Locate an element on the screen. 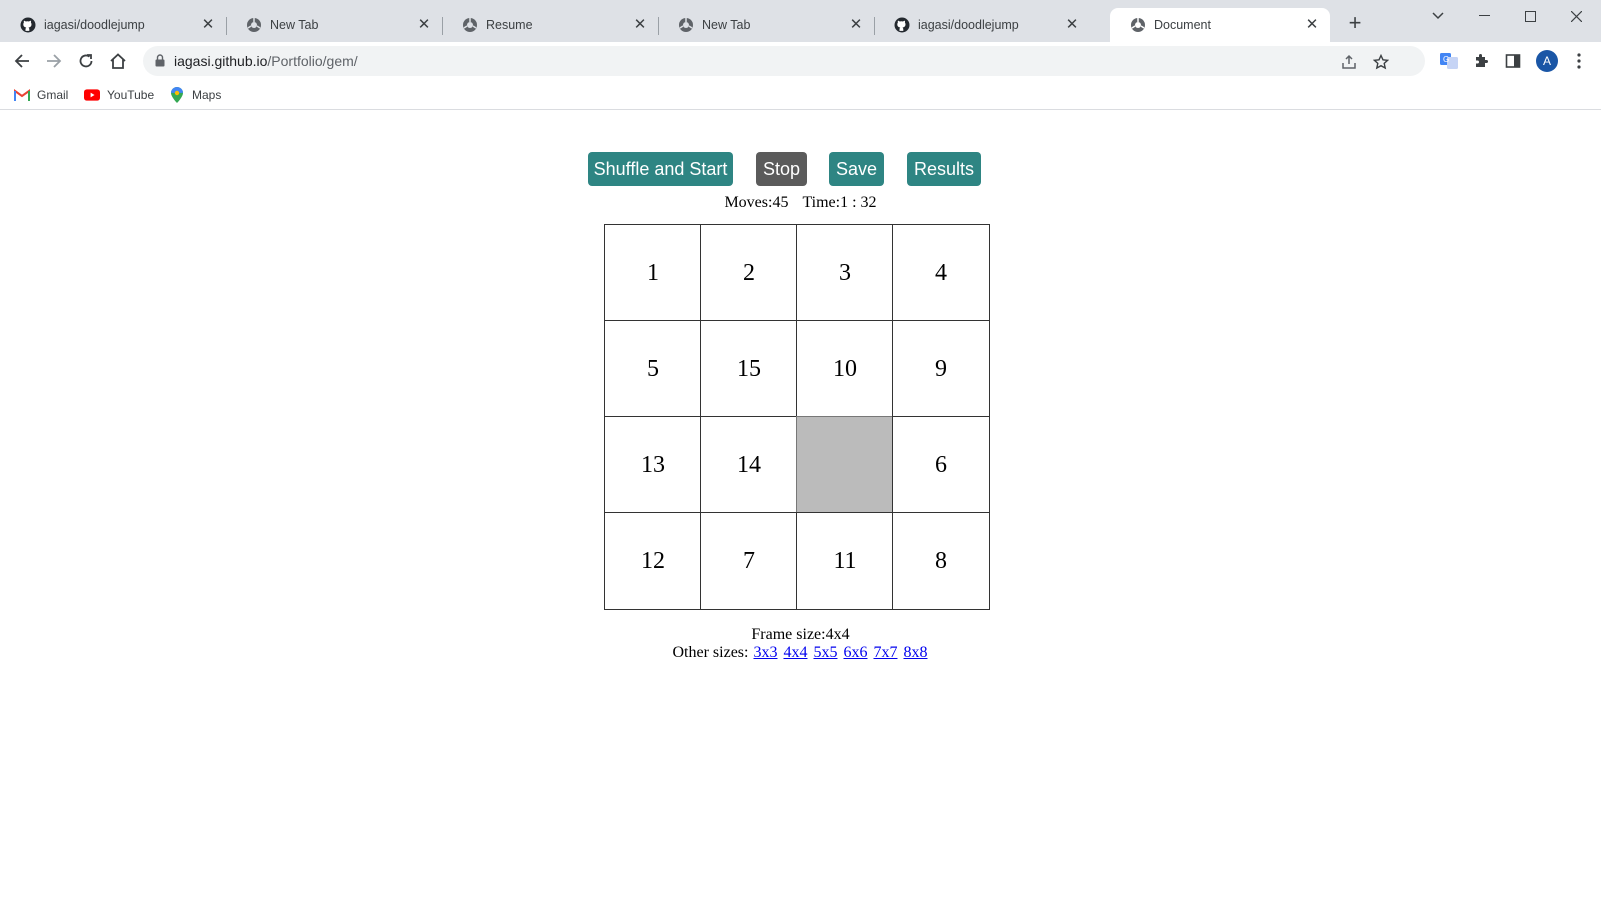  home-button is located at coordinates (118, 61).